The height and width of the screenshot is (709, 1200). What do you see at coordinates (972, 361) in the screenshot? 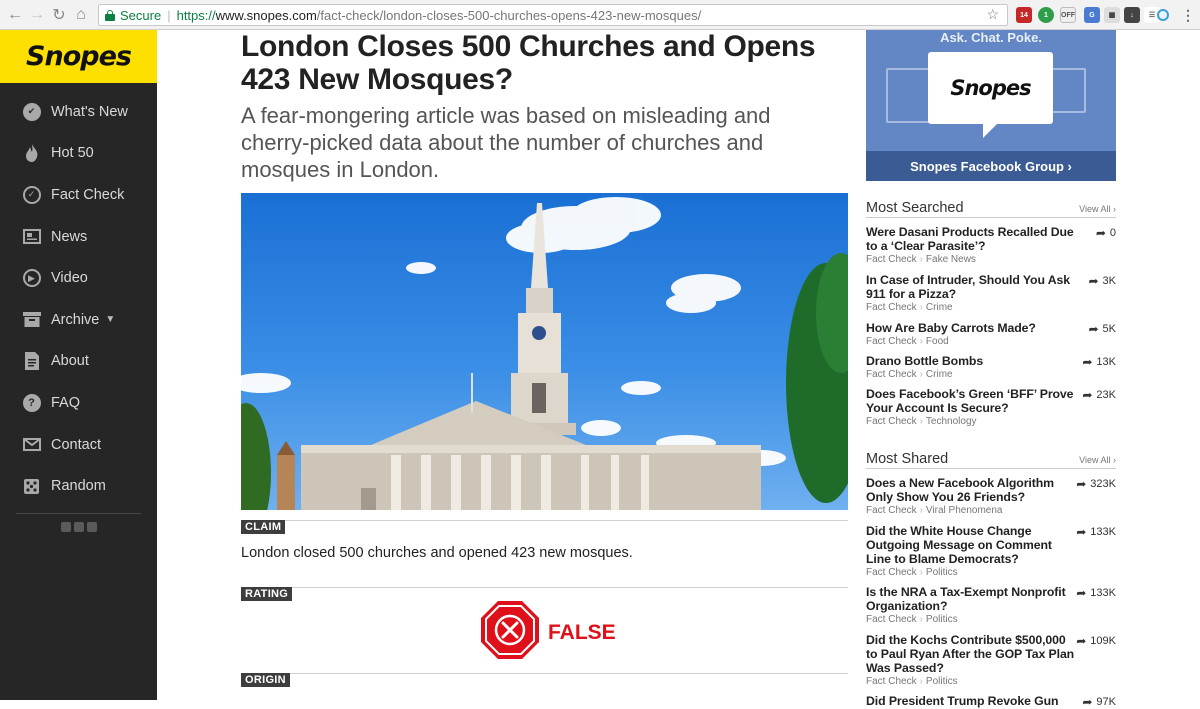
I see `item-title: Drano Bottle Bombs` at bounding box center [972, 361].